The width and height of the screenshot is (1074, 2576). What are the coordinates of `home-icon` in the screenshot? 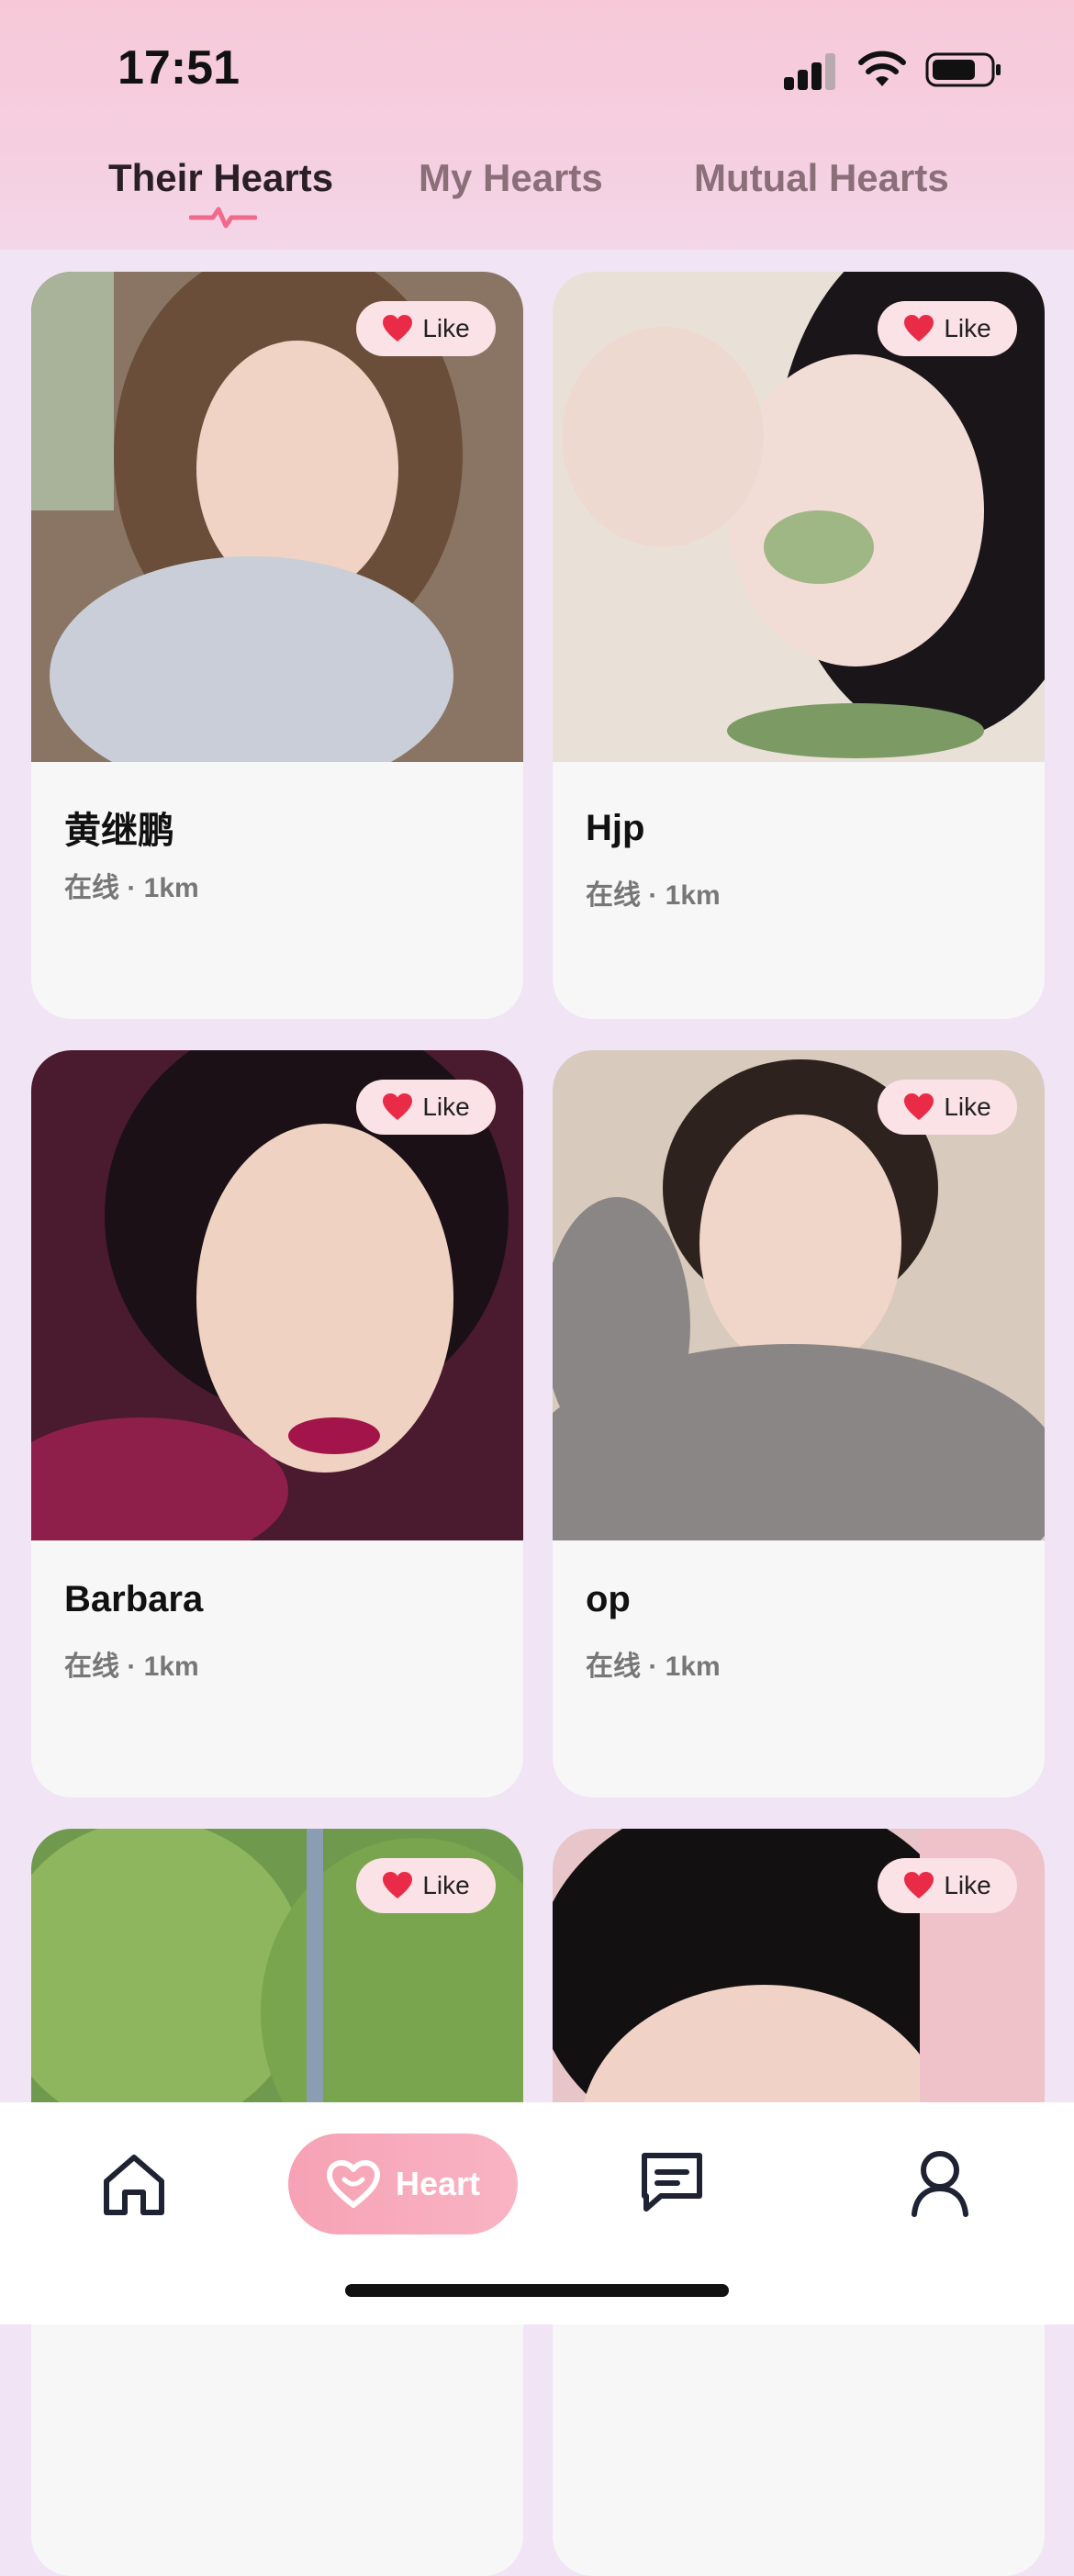 It's located at (134, 2185).